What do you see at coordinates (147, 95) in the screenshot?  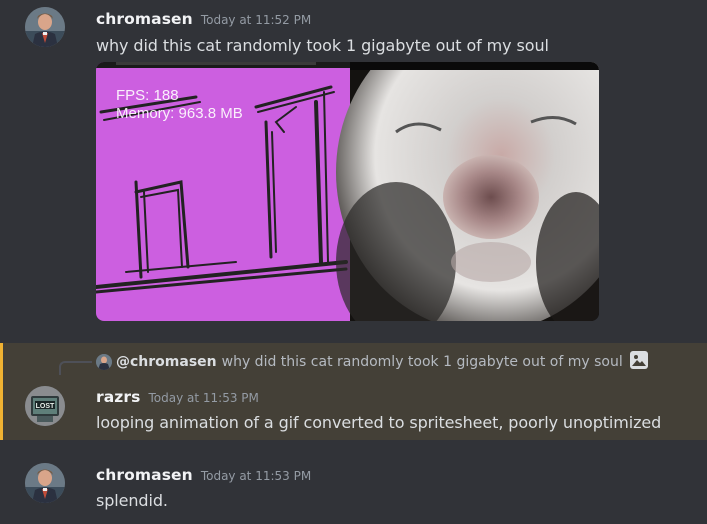 I see `fps-counter: FPS: 188` at bounding box center [147, 95].